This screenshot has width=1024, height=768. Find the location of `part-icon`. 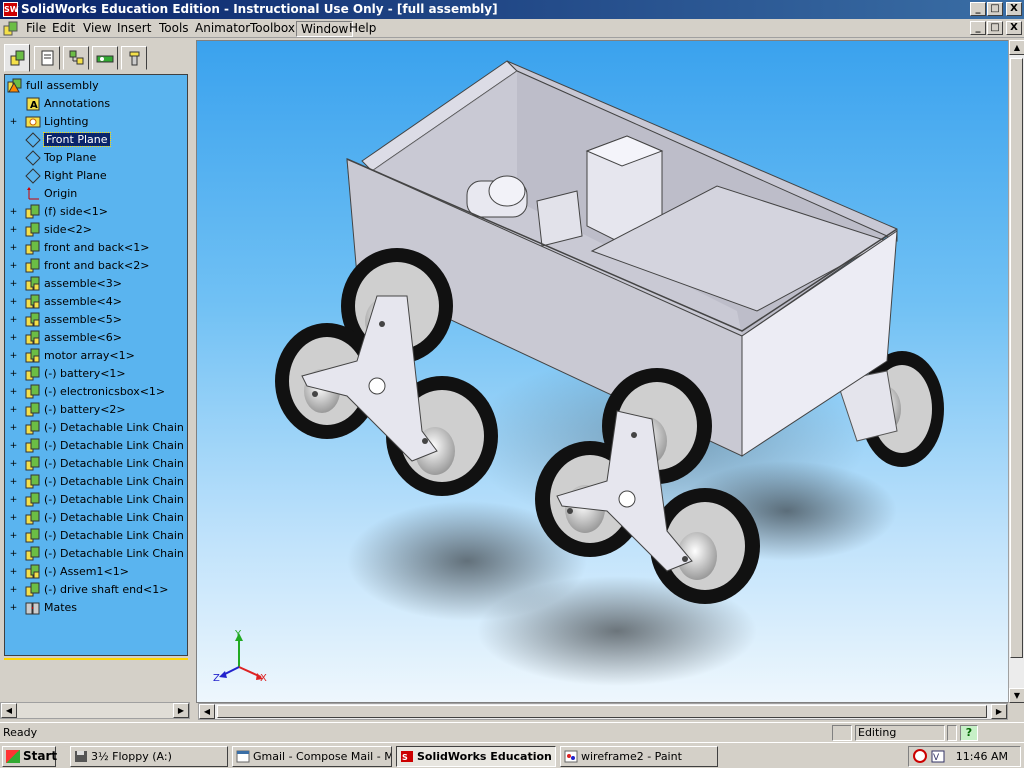

part-icon is located at coordinates (32, 589).